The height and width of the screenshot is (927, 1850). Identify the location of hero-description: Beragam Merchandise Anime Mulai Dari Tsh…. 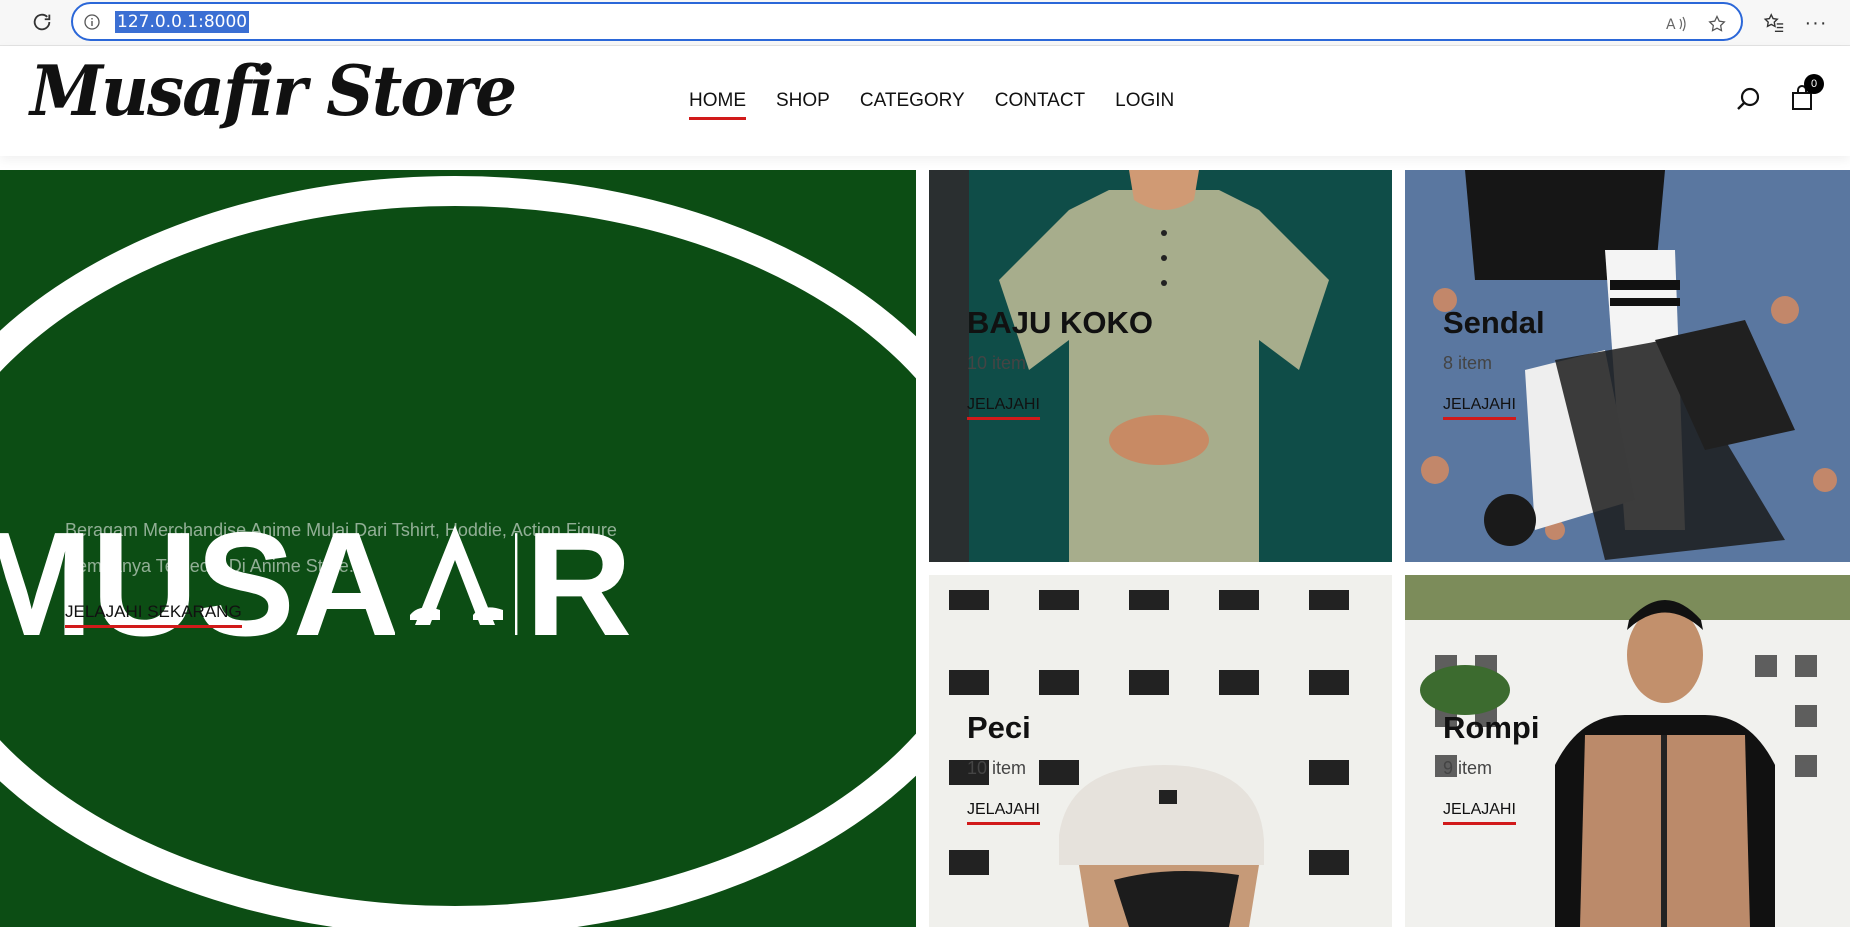
(341, 548).